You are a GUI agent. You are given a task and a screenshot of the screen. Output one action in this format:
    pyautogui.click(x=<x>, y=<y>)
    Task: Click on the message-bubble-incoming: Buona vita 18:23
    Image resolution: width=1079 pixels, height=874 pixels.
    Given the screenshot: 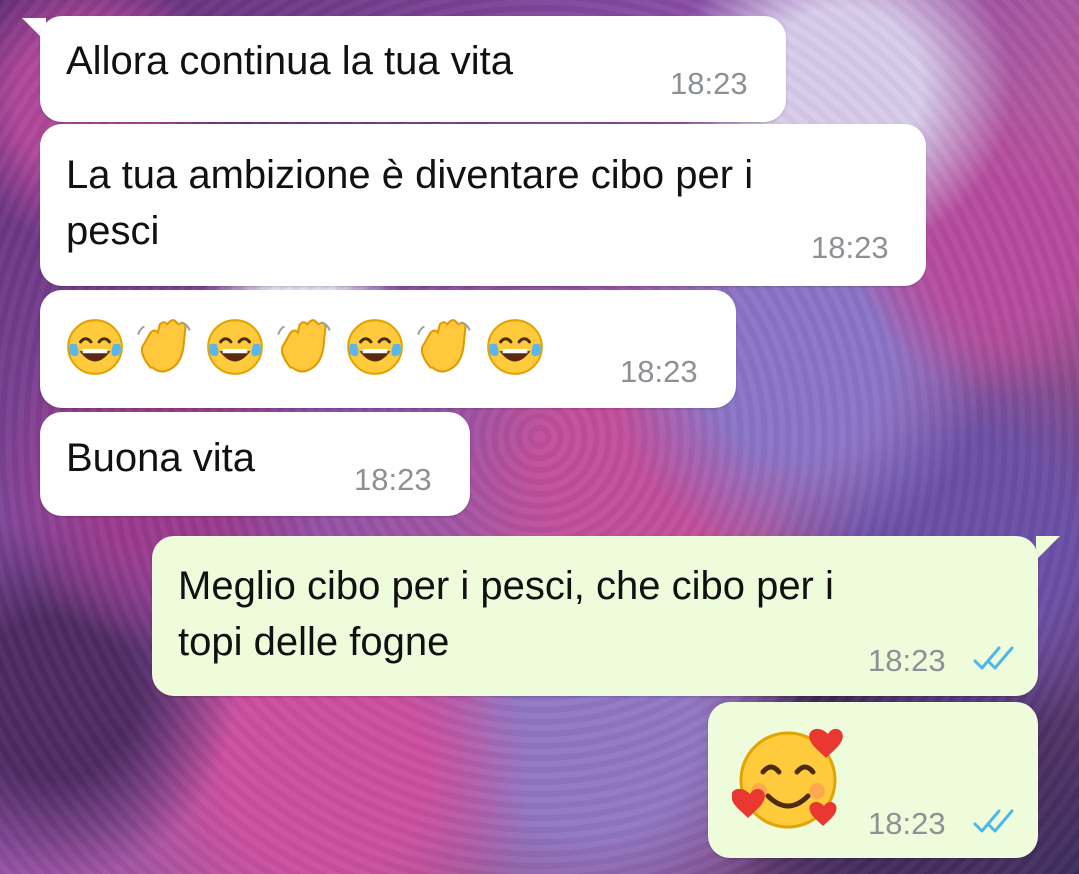 What is the action you would take?
    pyautogui.click(x=255, y=464)
    